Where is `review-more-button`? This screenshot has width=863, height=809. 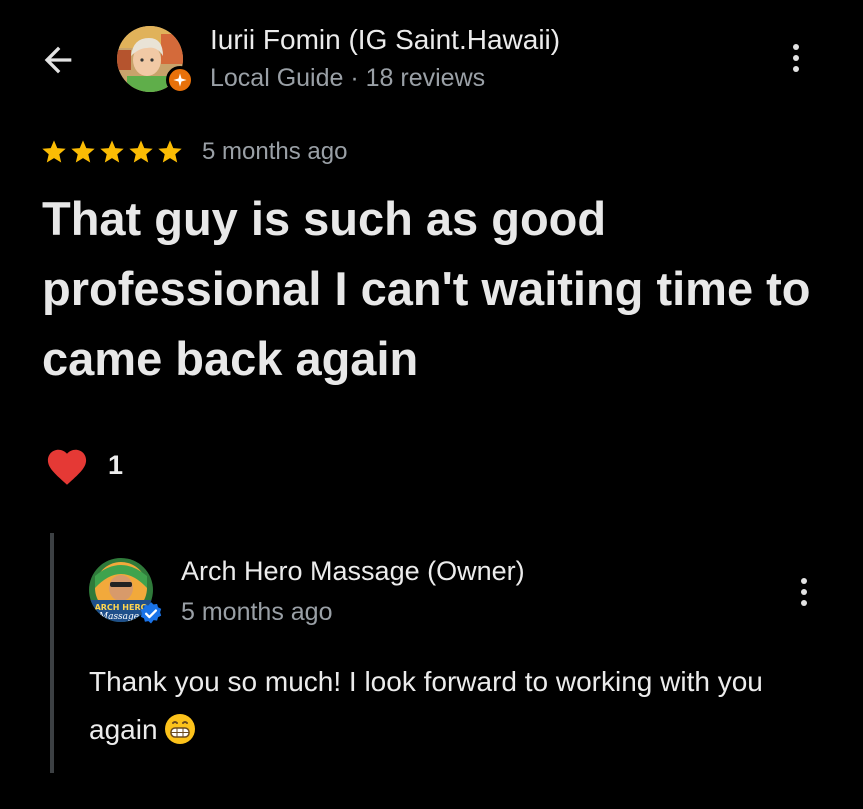 review-more-button is located at coordinates (796, 58).